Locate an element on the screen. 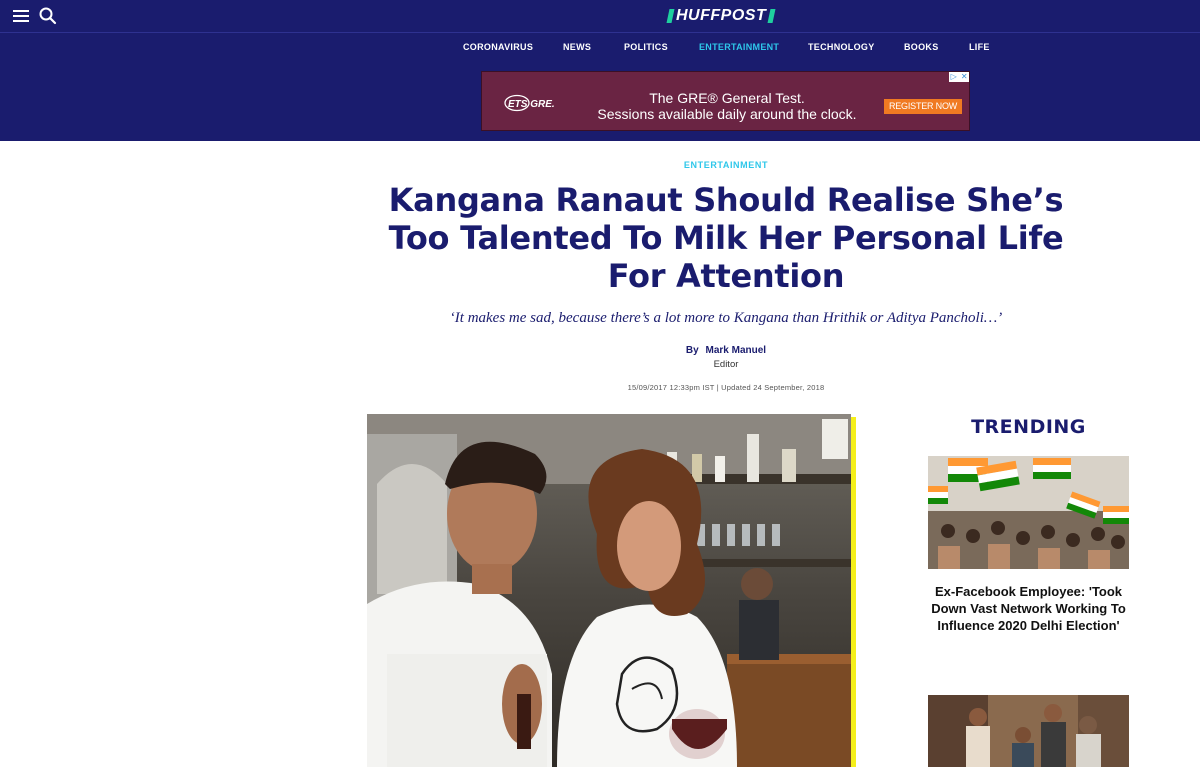 This screenshot has width=1200, height=767. trending-story-image is located at coordinates (1028, 512).